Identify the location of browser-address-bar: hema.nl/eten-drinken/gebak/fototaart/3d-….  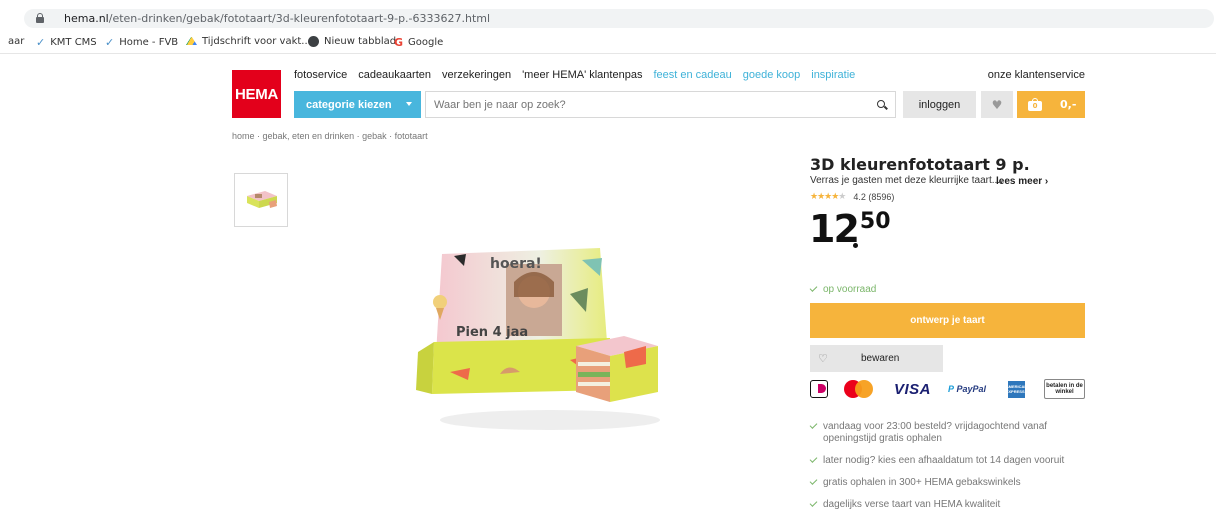
(608, 16).